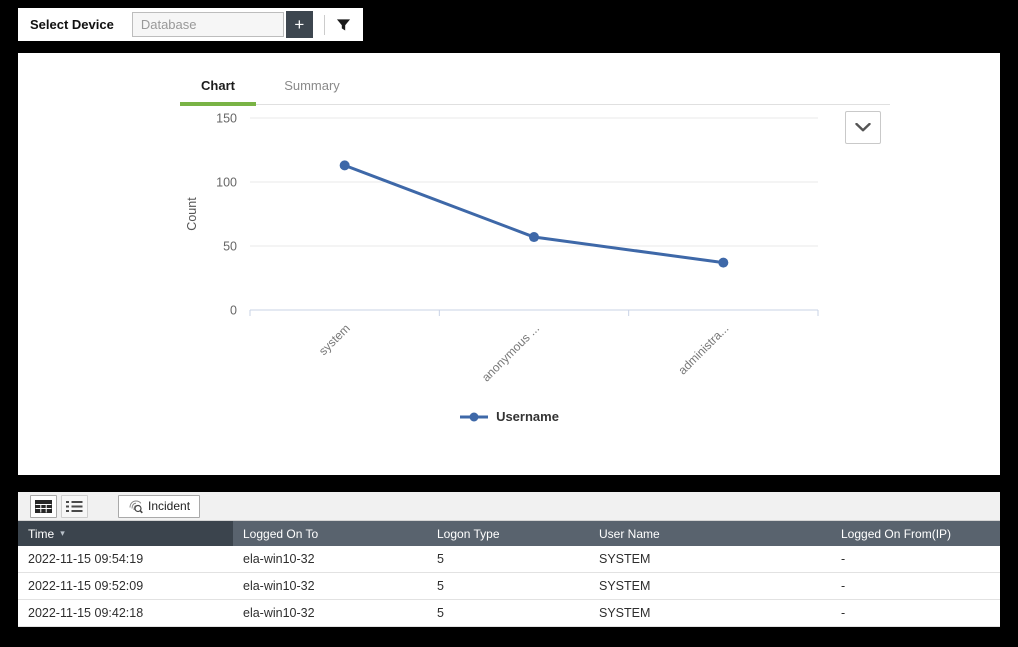 The width and height of the screenshot is (1018, 647). What do you see at coordinates (896, 533) in the screenshot?
I see `column-header-label: Logged On From(IP)` at bounding box center [896, 533].